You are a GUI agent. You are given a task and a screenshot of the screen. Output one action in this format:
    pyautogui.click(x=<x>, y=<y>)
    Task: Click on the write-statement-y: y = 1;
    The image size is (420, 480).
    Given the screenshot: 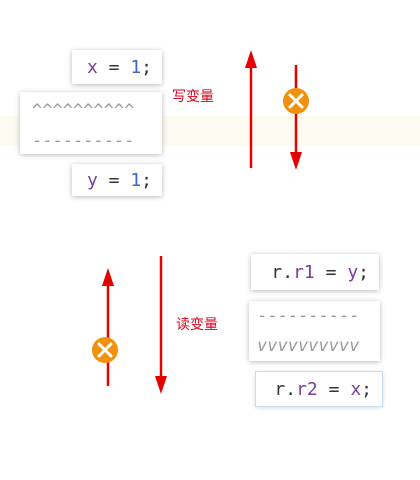 What is the action you would take?
    pyautogui.click(x=117, y=180)
    